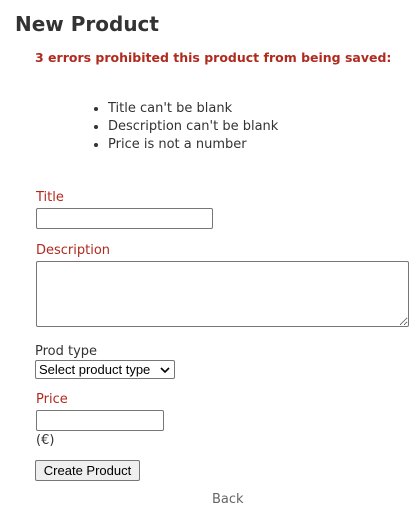 The image size is (417, 529). I want to click on title-label: Title, so click(50, 197).